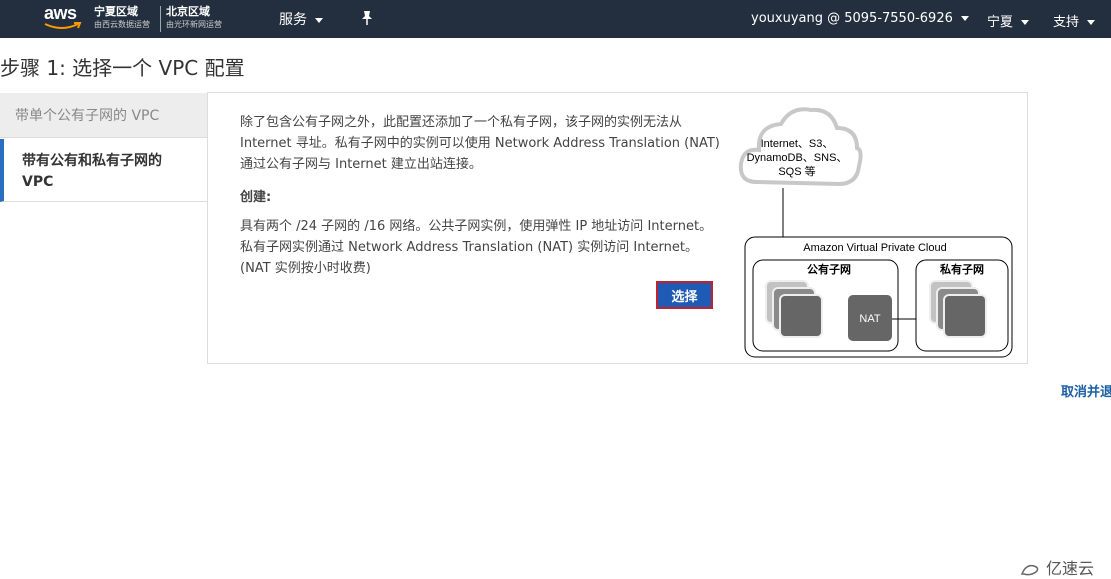 This screenshot has width=1111, height=579. Describe the element at coordinates (1000, 22) in the screenshot. I see `region-menu-label: 宁夏` at that location.